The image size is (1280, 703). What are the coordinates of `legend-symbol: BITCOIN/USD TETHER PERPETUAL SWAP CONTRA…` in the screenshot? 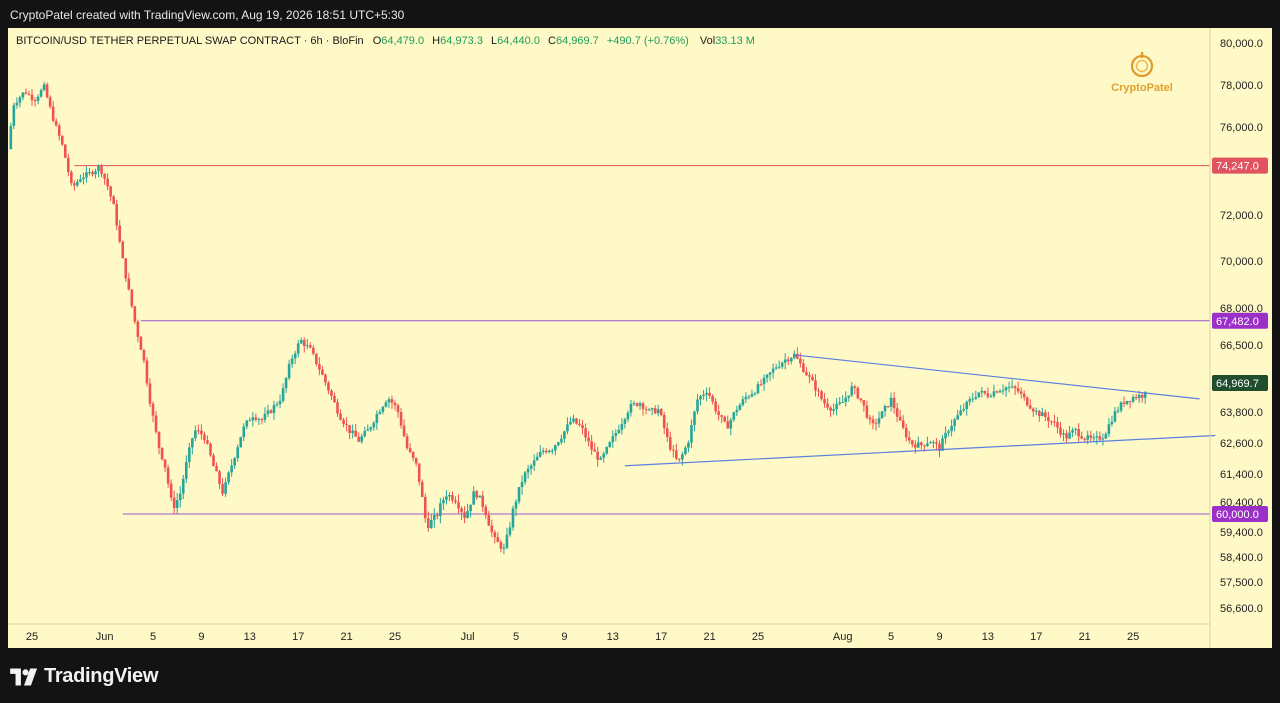 It's located at (158, 41).